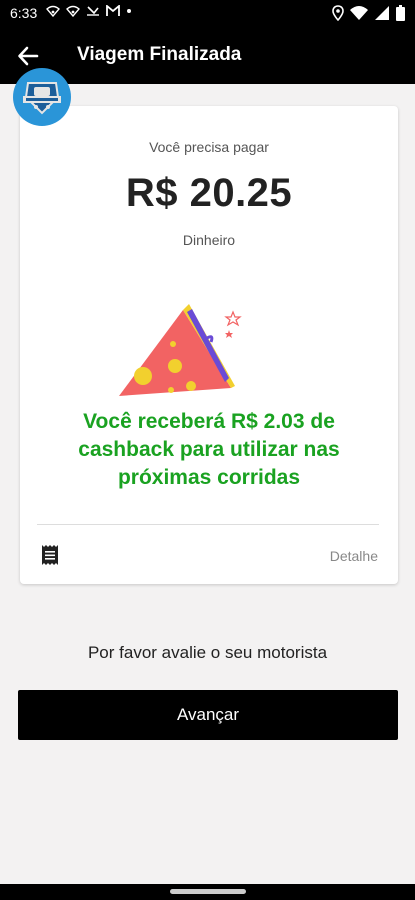 This screenshot has width=415, height=900. Describe the element at coordinates (129, 11) in the screenshot. I see `dot-icon` at that location.